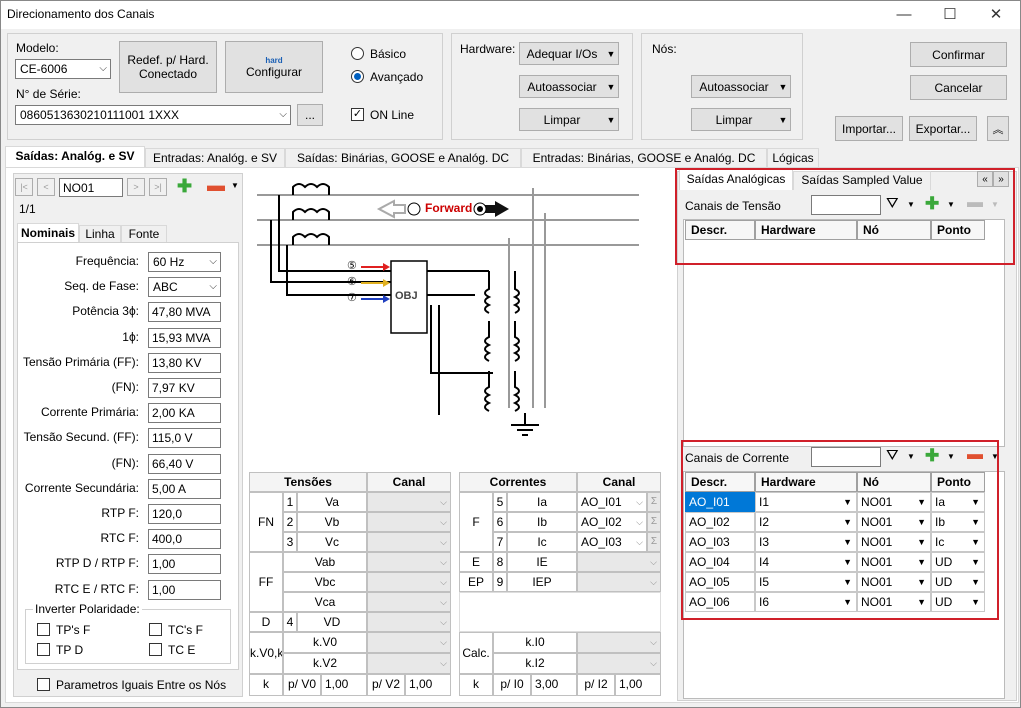 This screenshot has width=1021, height=708. What do you see at coordinates (100, 234) in the screenshot?
I see `subtab-linha: Linha` at bounding box center [100, 234].